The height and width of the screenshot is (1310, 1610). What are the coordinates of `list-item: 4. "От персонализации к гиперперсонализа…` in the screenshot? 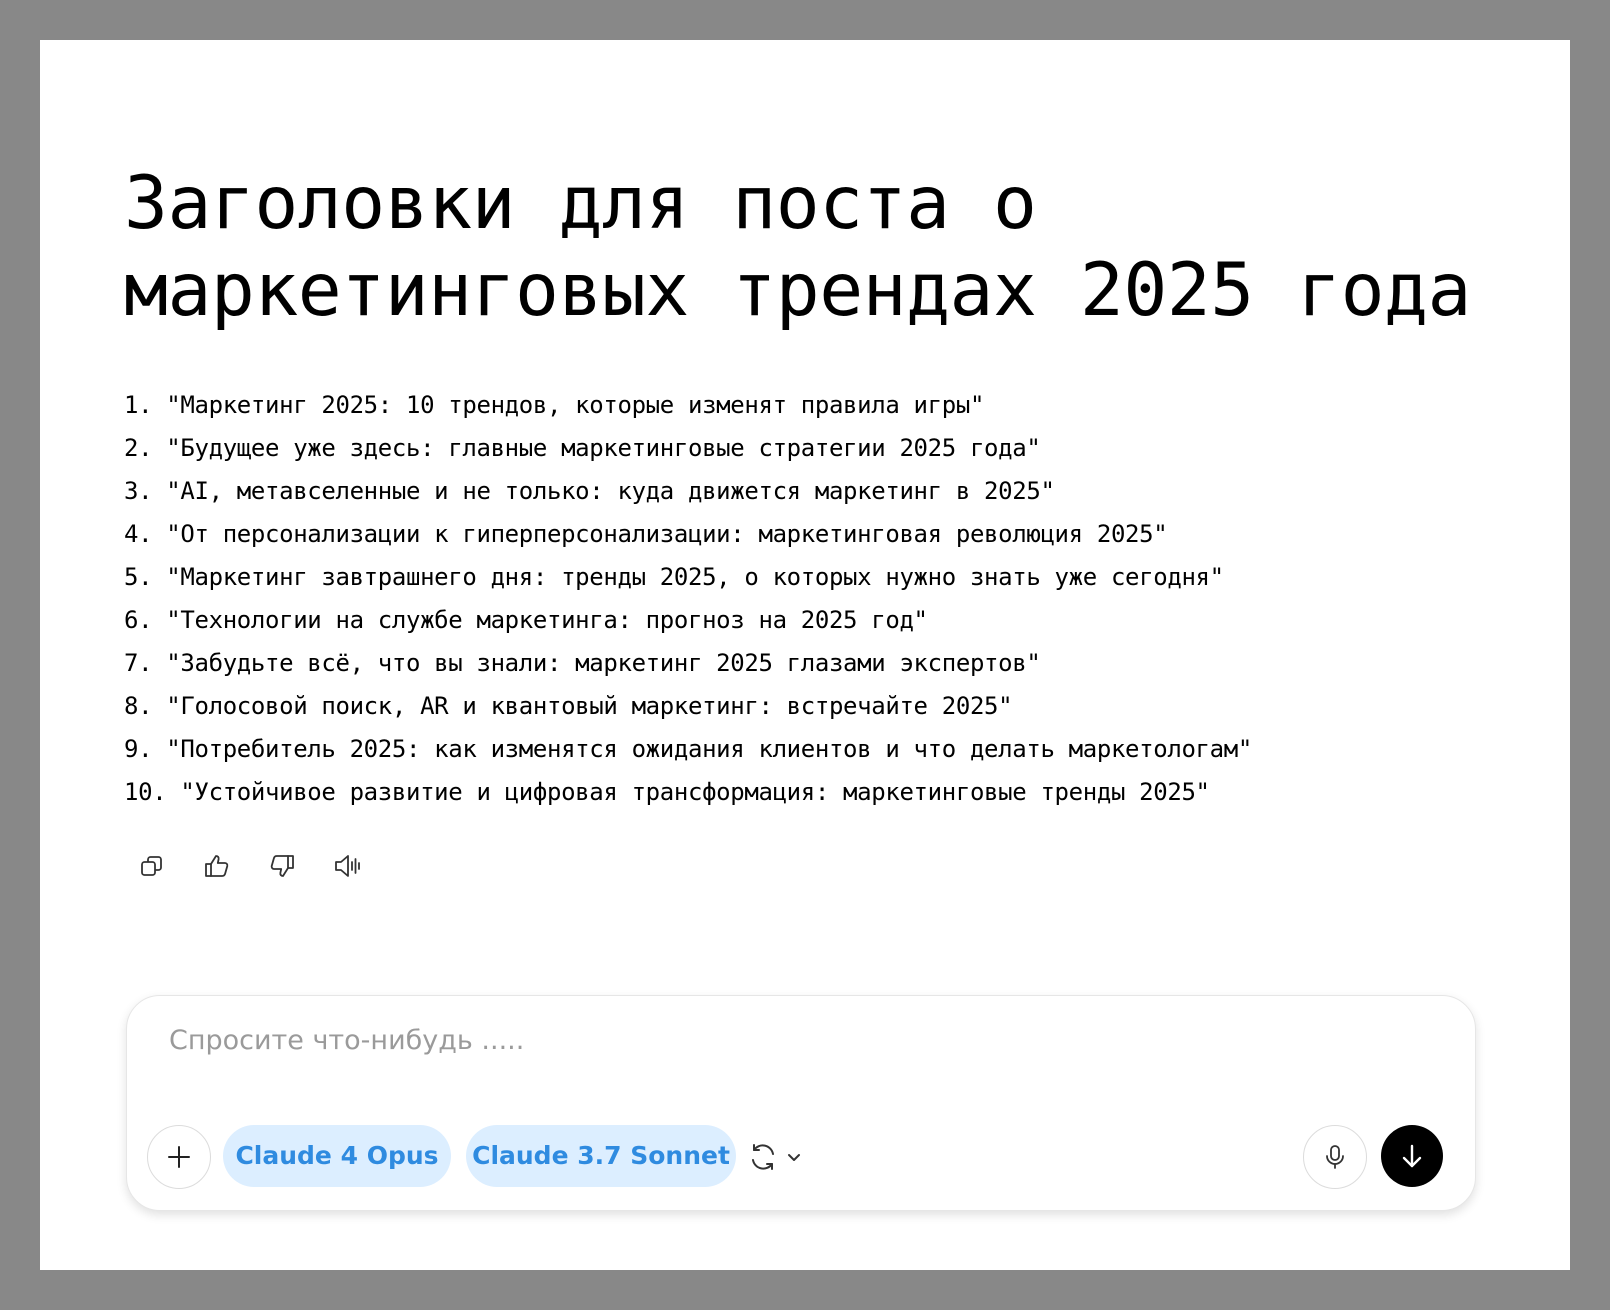 It's located at (646, 534).